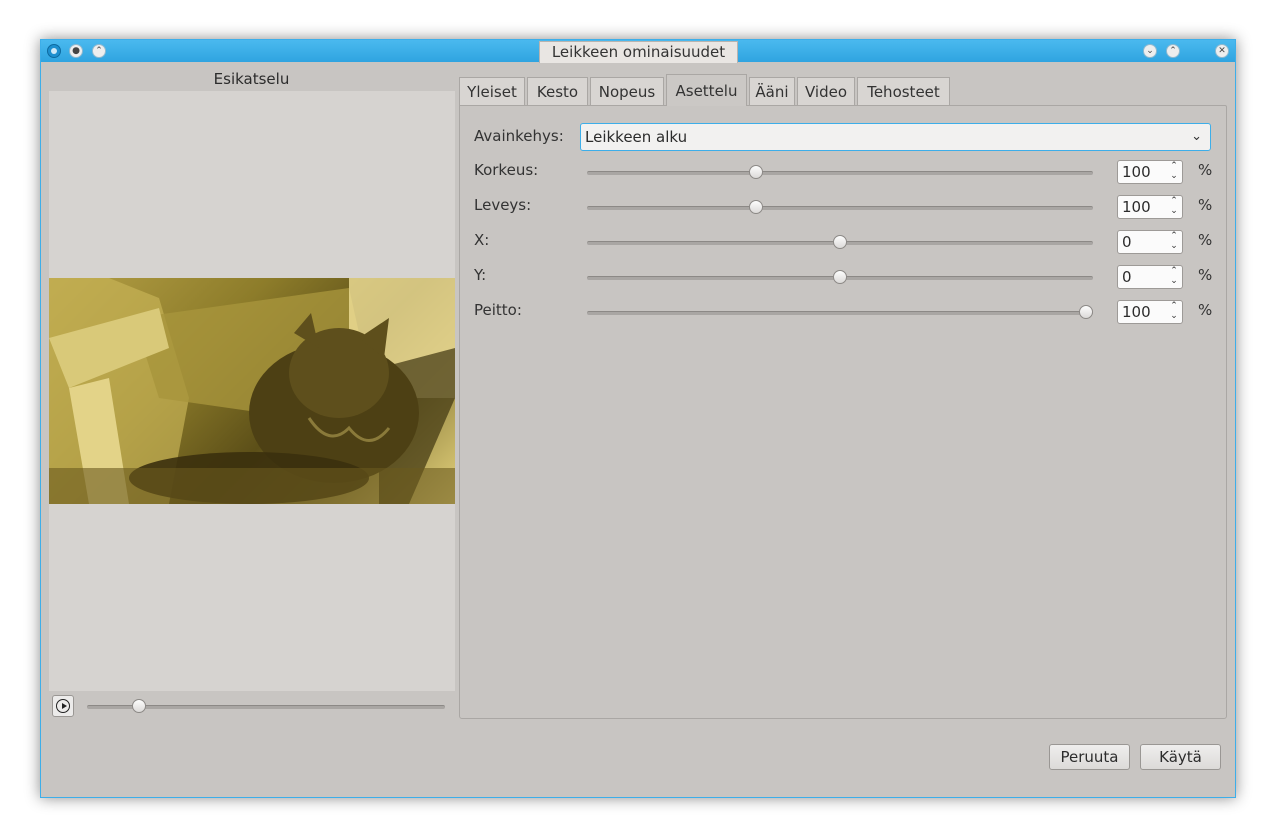 This screenshot has width=1277, height=840. I want to click on keep-above-icon: ⌃, so click(99, 51).